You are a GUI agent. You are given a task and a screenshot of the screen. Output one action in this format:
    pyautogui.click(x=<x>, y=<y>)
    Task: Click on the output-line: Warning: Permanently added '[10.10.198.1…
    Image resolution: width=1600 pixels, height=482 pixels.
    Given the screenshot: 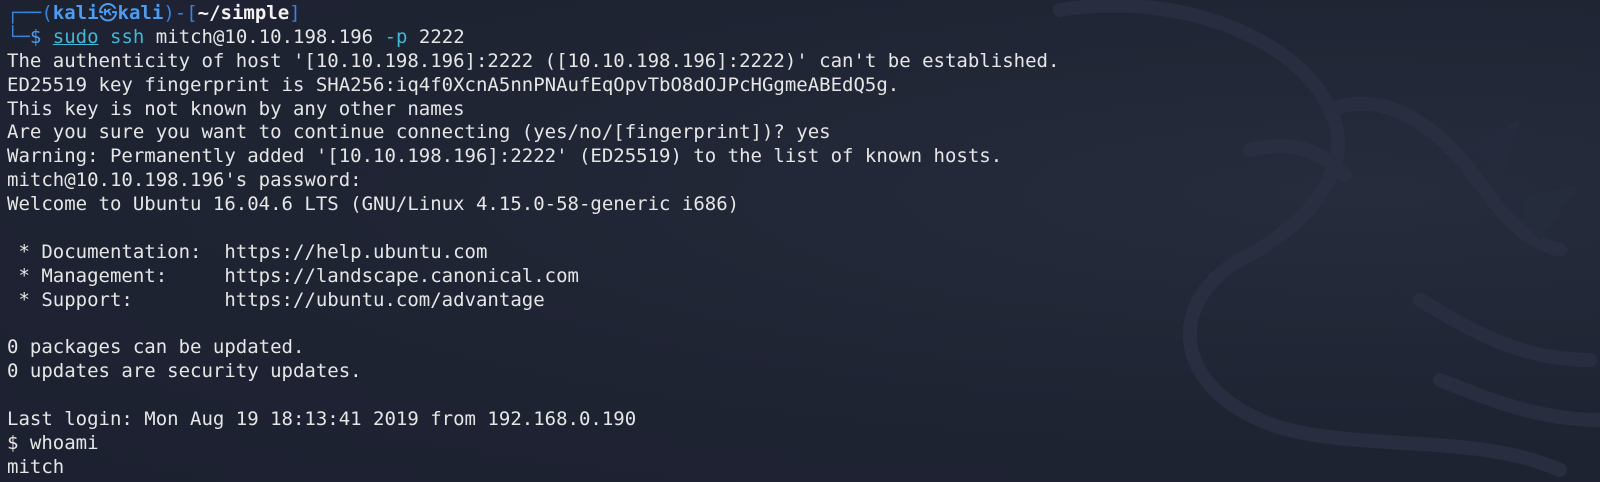 What is the action you would take?
    pyautogui.click(x=505, y=156)
    